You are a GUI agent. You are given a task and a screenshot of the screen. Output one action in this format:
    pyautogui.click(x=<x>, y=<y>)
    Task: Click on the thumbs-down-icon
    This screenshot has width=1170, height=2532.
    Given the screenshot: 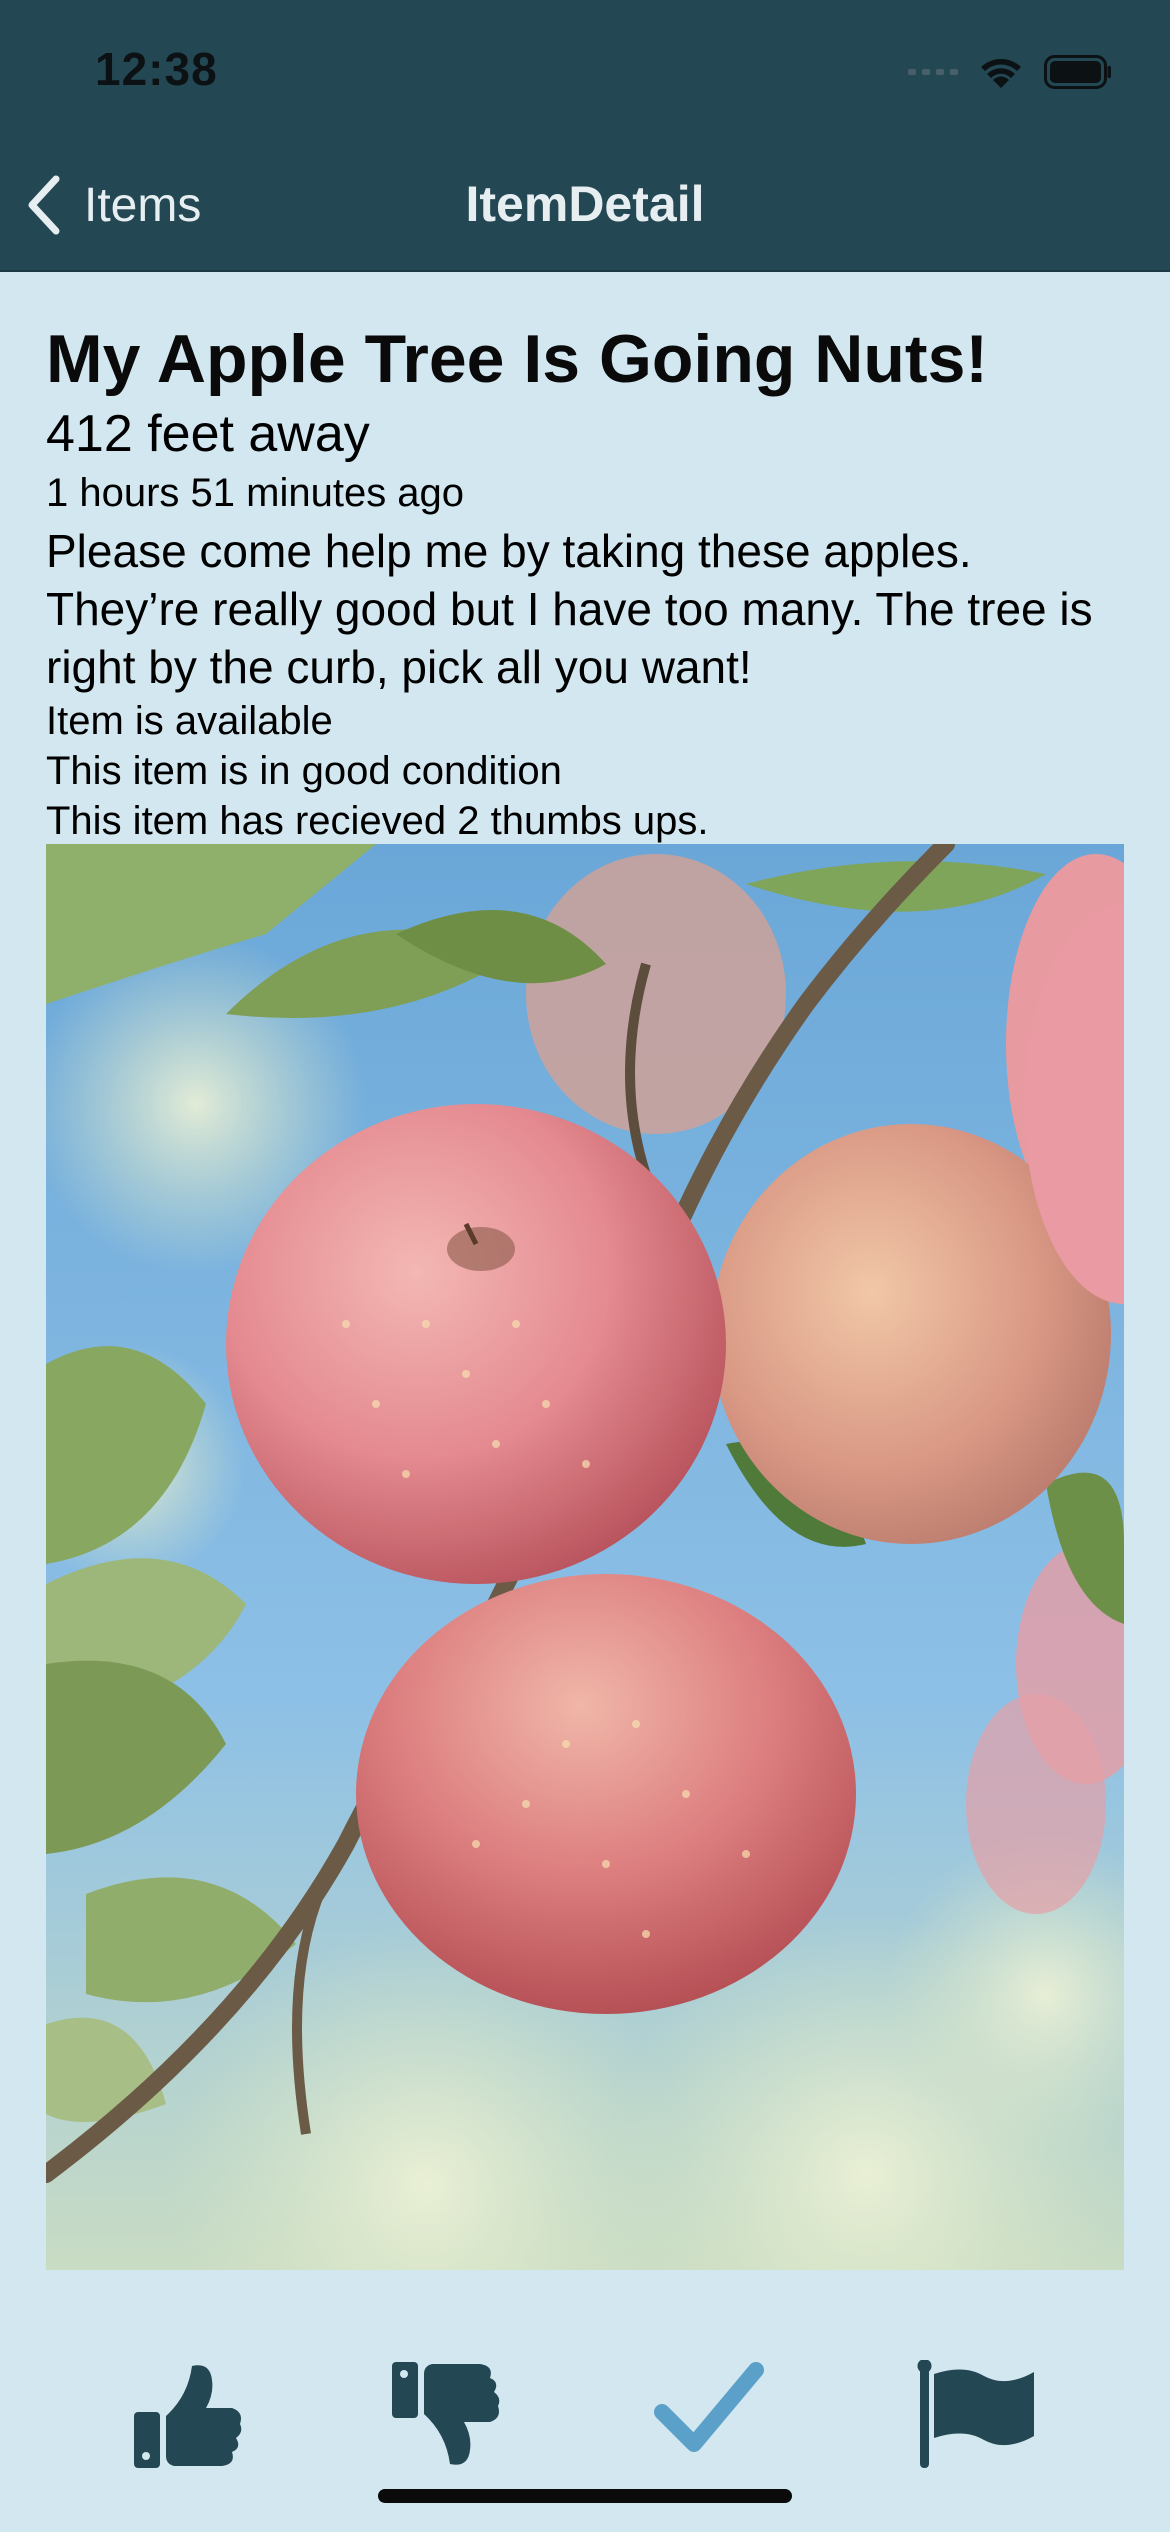 What is the action you would take?
    pyautogui.click(x=446, y=2416)
    